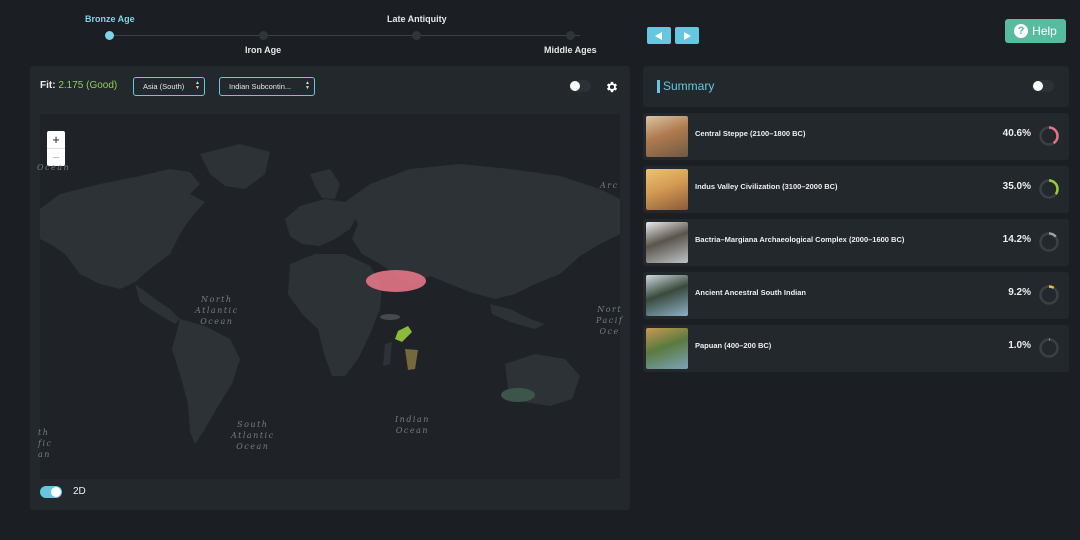  I want to click on summary-accent-bar, so click(658, 86).